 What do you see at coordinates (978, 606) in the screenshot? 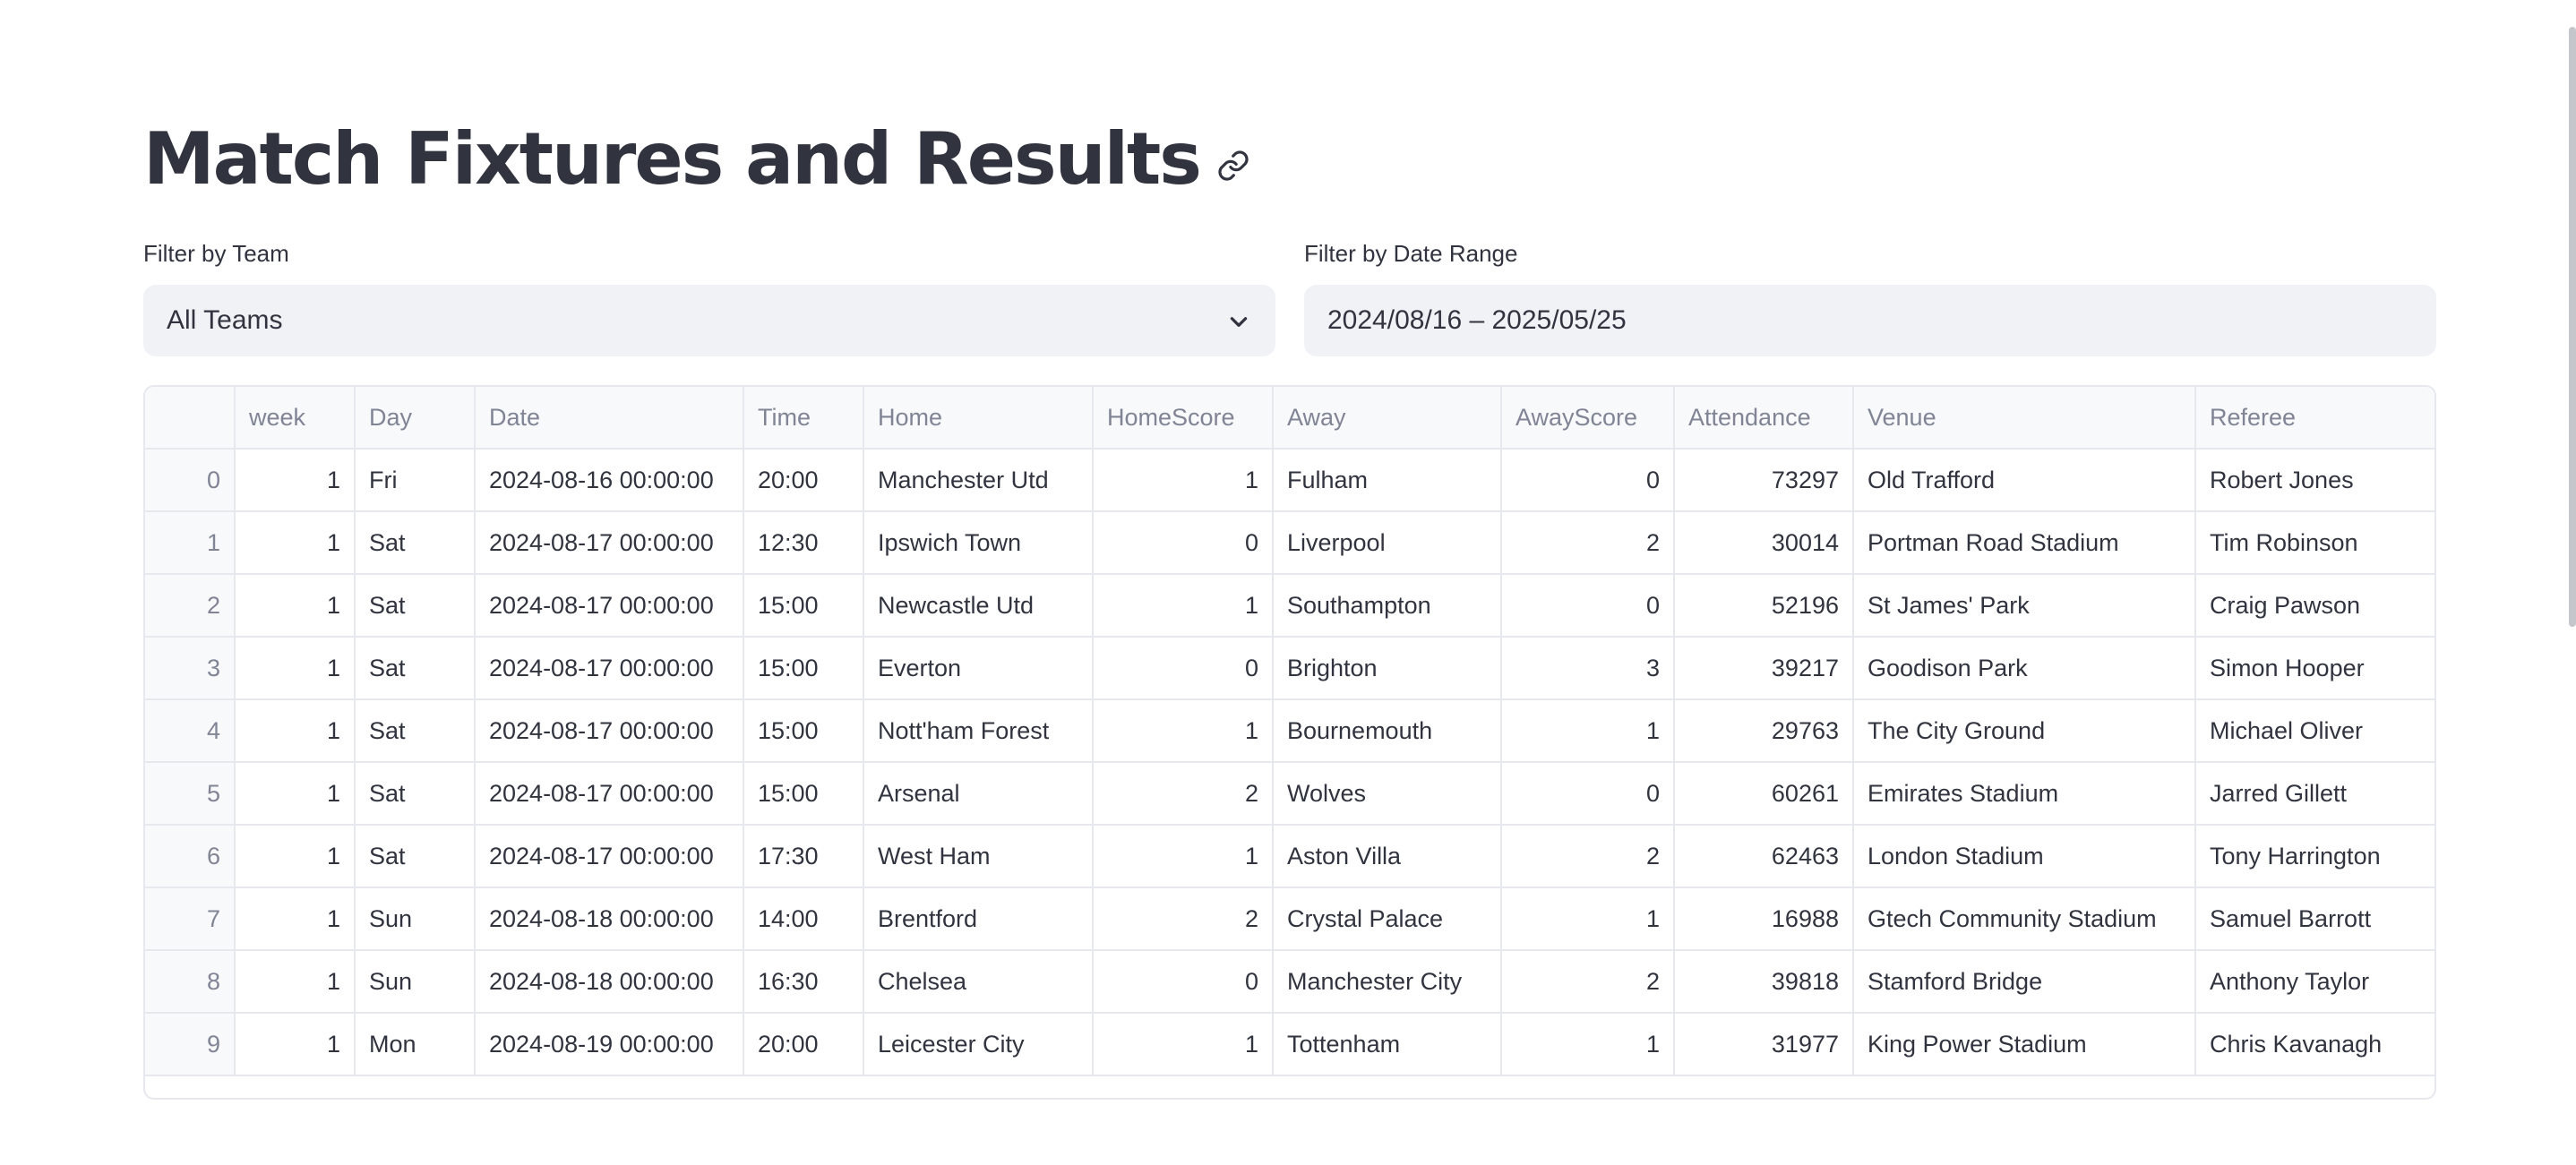
I see `table-cell: Newcastle Utd` at bounding box center [978, 606].